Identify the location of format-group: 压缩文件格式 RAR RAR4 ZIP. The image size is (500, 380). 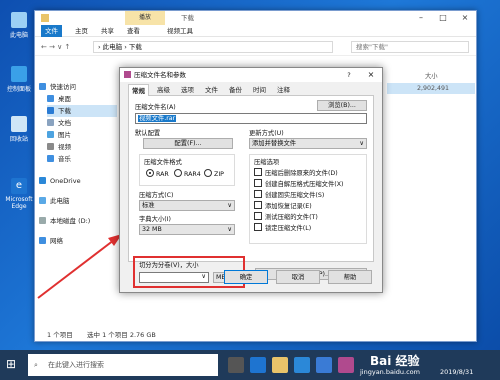
(187, 170).